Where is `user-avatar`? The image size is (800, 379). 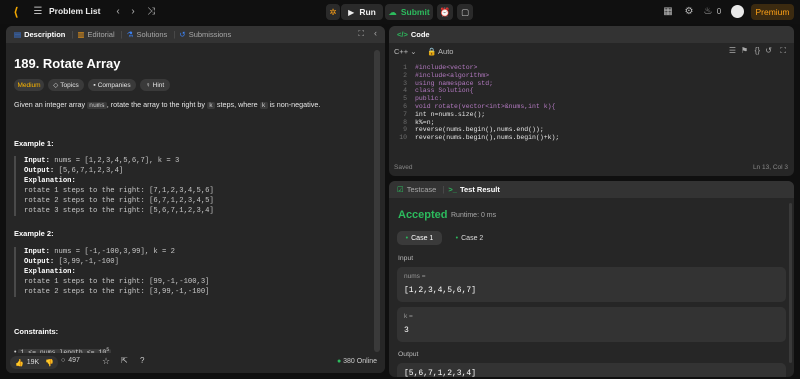 user-avatar is located at coordinates (737, 11).